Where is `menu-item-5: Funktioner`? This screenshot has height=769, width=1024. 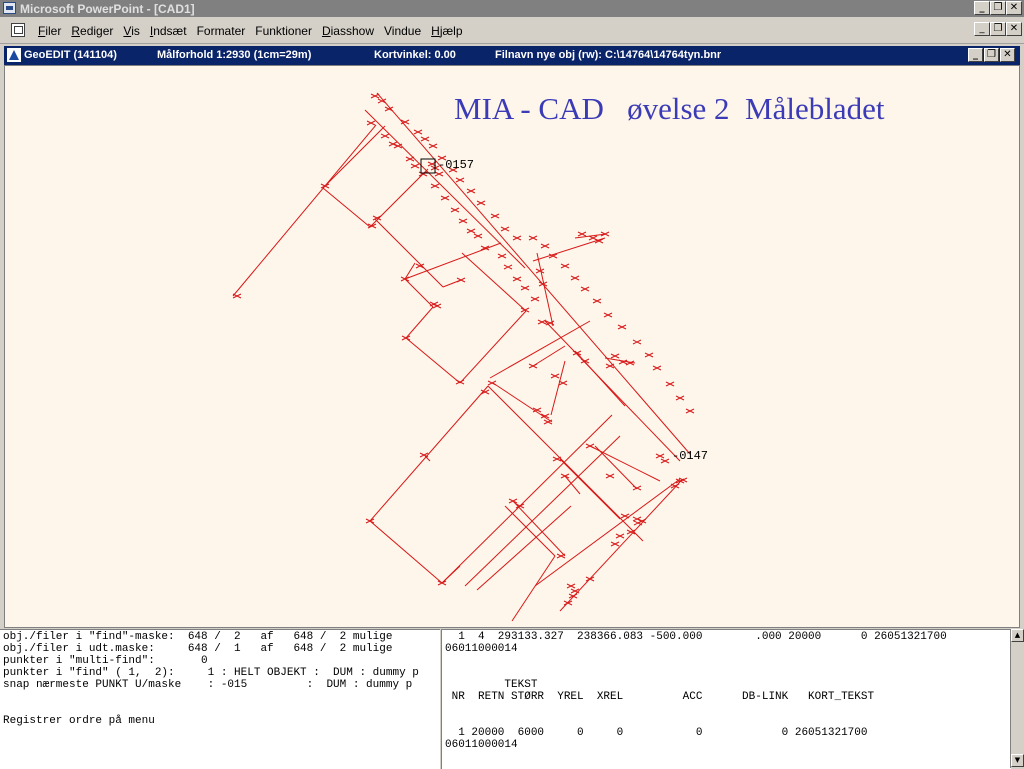
menu-item-5: Funktioner is located at coordinates (283, 31).